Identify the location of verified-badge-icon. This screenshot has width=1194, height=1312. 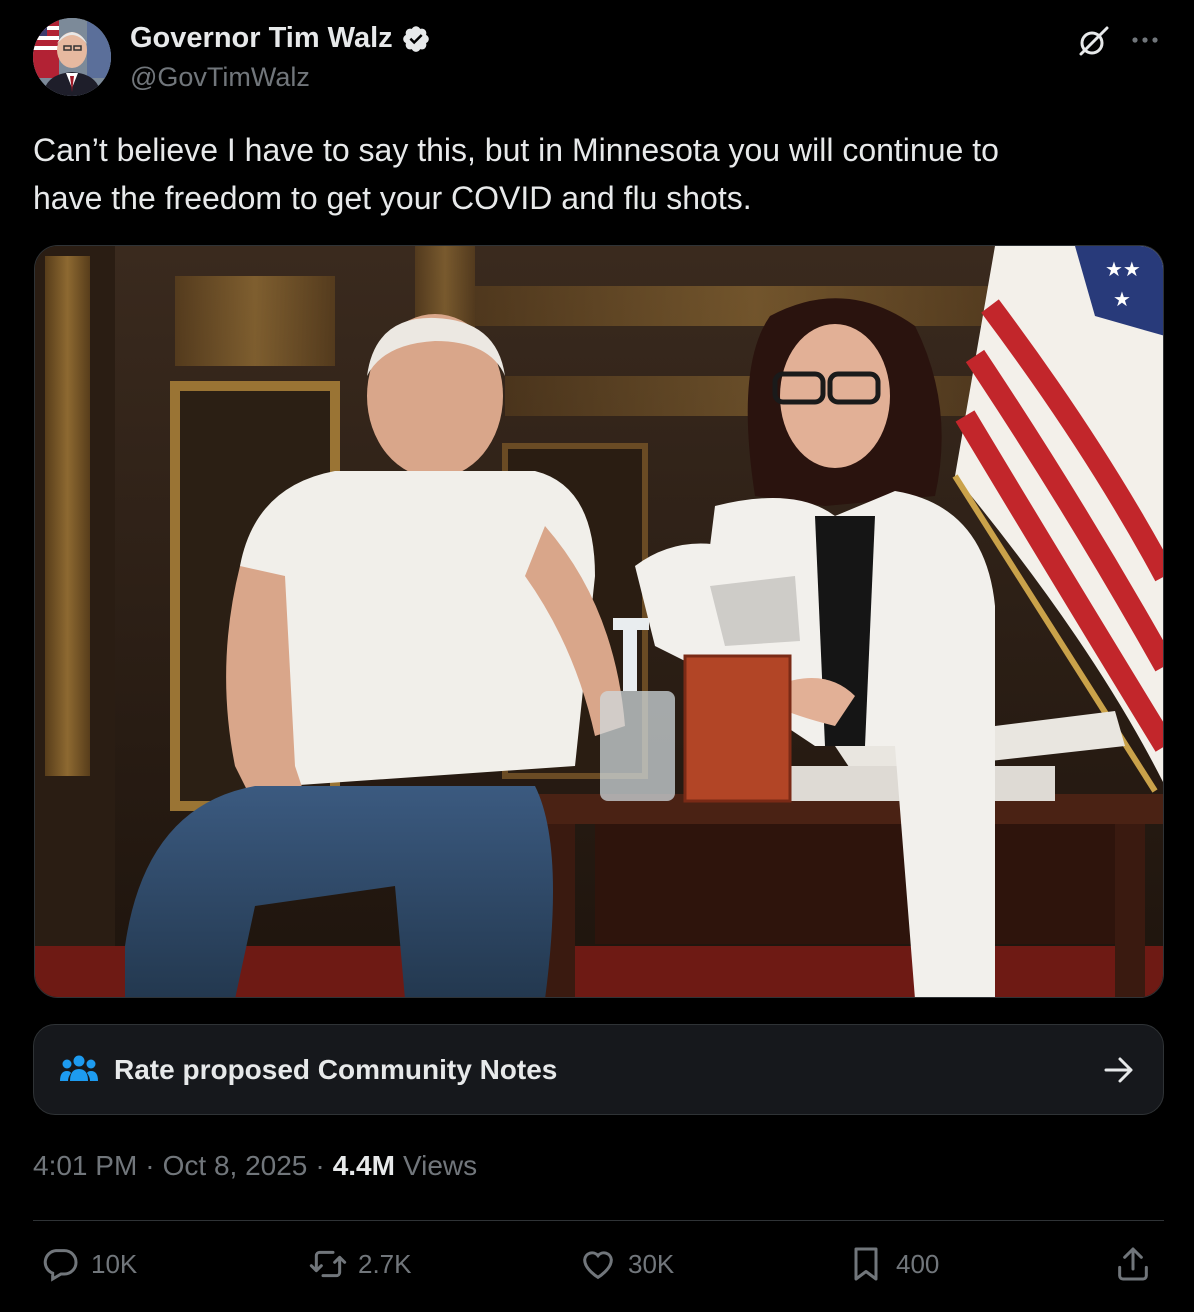
(415, 38).